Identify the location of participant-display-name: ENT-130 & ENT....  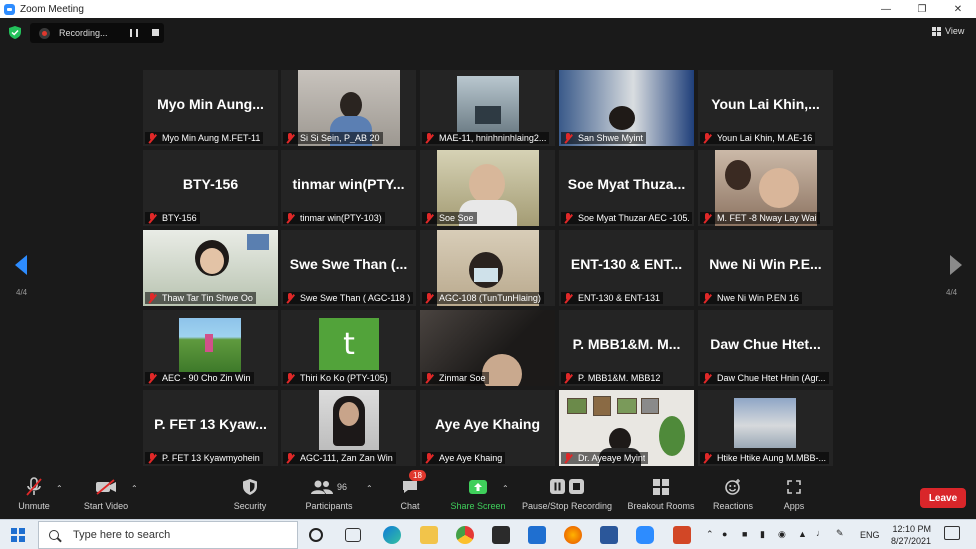
(626, 264).